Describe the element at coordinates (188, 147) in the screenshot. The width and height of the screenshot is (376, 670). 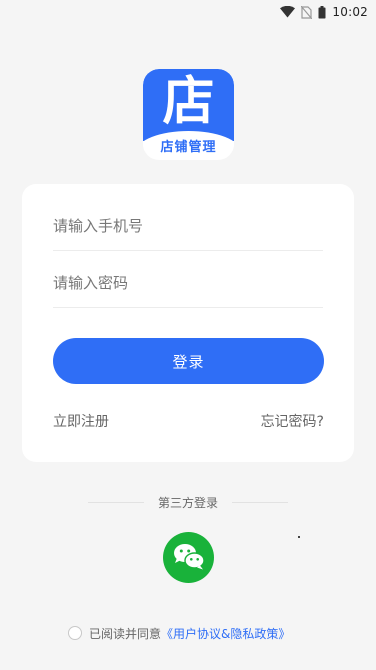
I see `logo-caption: 店铺管理` at that location.